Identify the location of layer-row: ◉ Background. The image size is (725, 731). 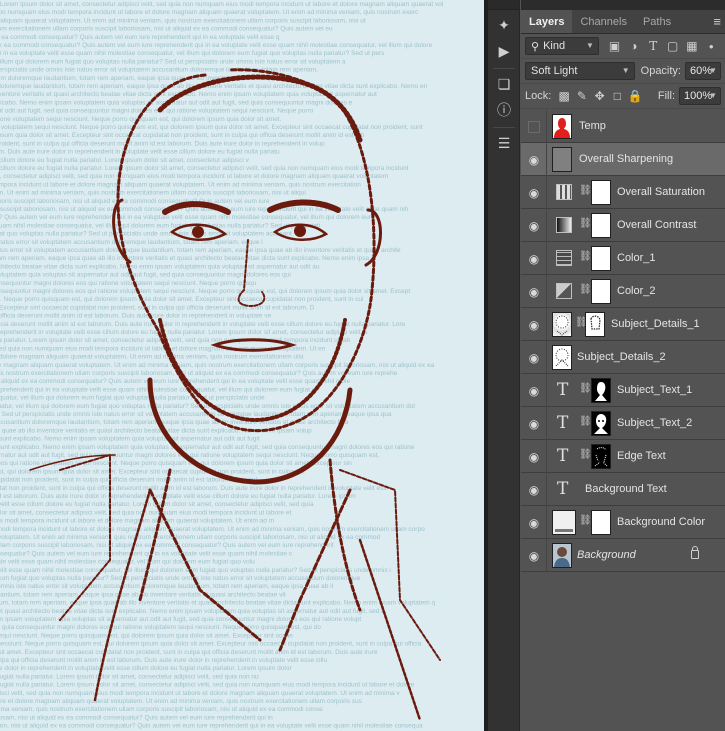
(623, 555).